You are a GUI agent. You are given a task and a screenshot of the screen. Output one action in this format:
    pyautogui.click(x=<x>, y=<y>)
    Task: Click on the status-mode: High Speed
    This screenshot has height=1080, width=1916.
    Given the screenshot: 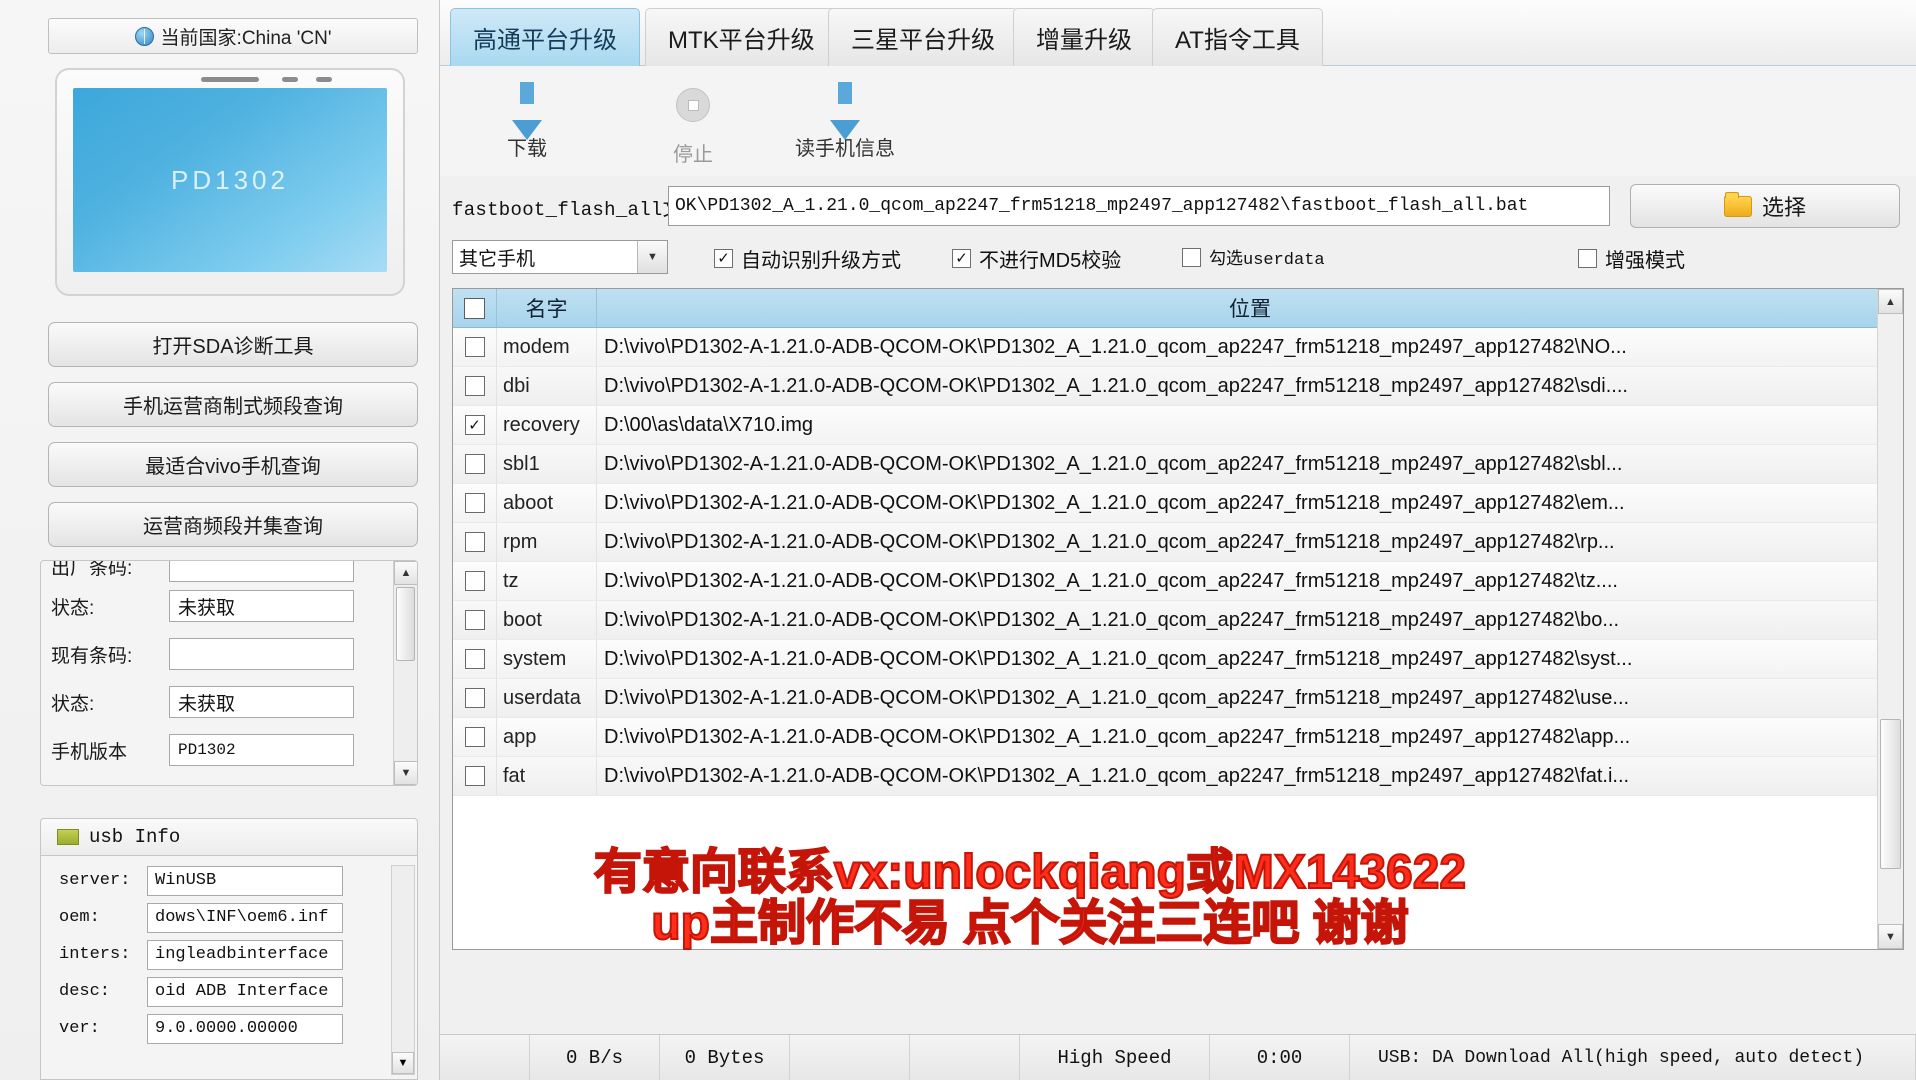 What is the action you would take?
    pyautogui.click(x=1115, y=1057)
    